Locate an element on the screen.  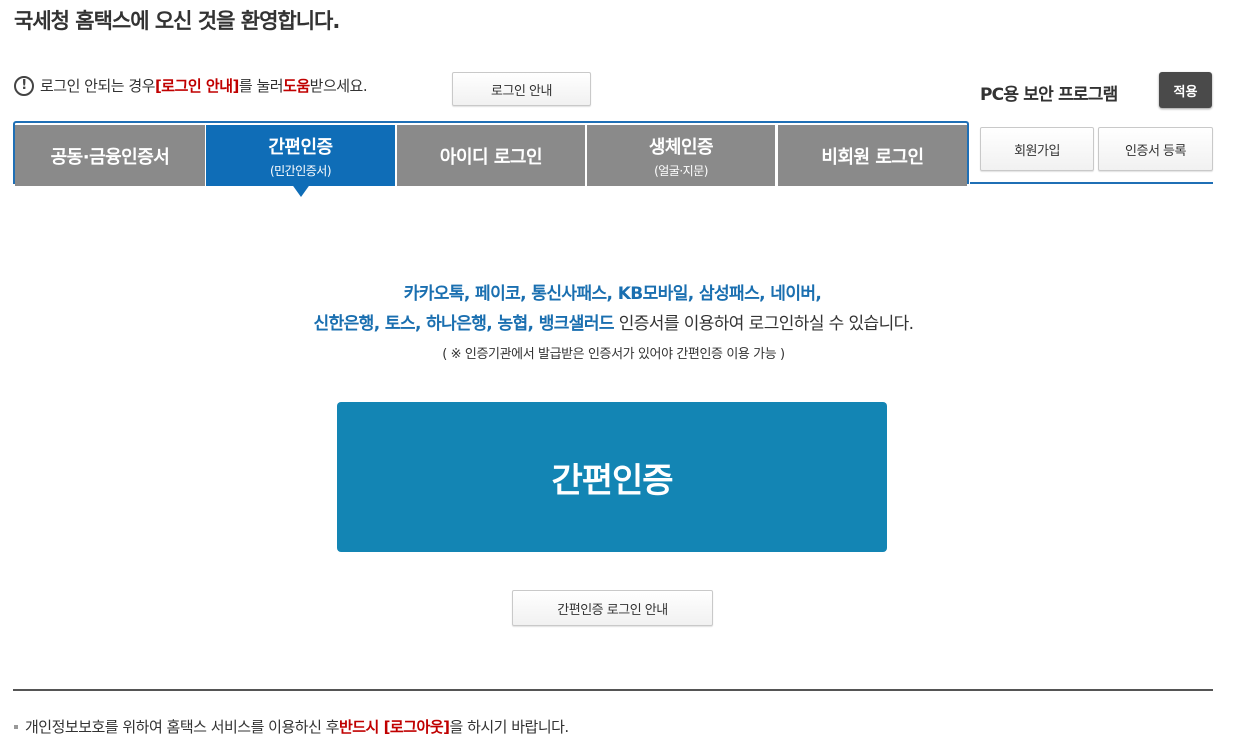
footer-highlight-logout: 반드시 [로그아웃] is located at coordinates (394, 727).